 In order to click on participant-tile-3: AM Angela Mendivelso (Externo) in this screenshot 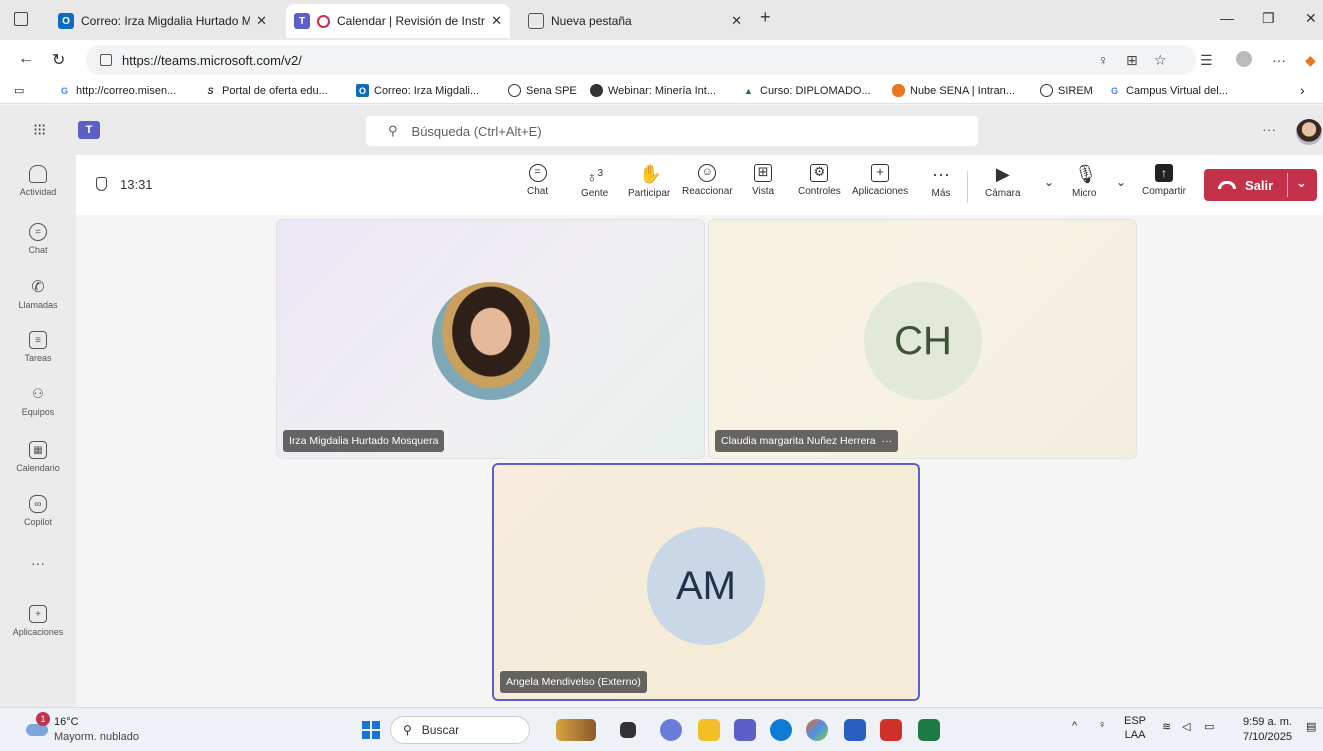, I will do `click(706, 582)`.